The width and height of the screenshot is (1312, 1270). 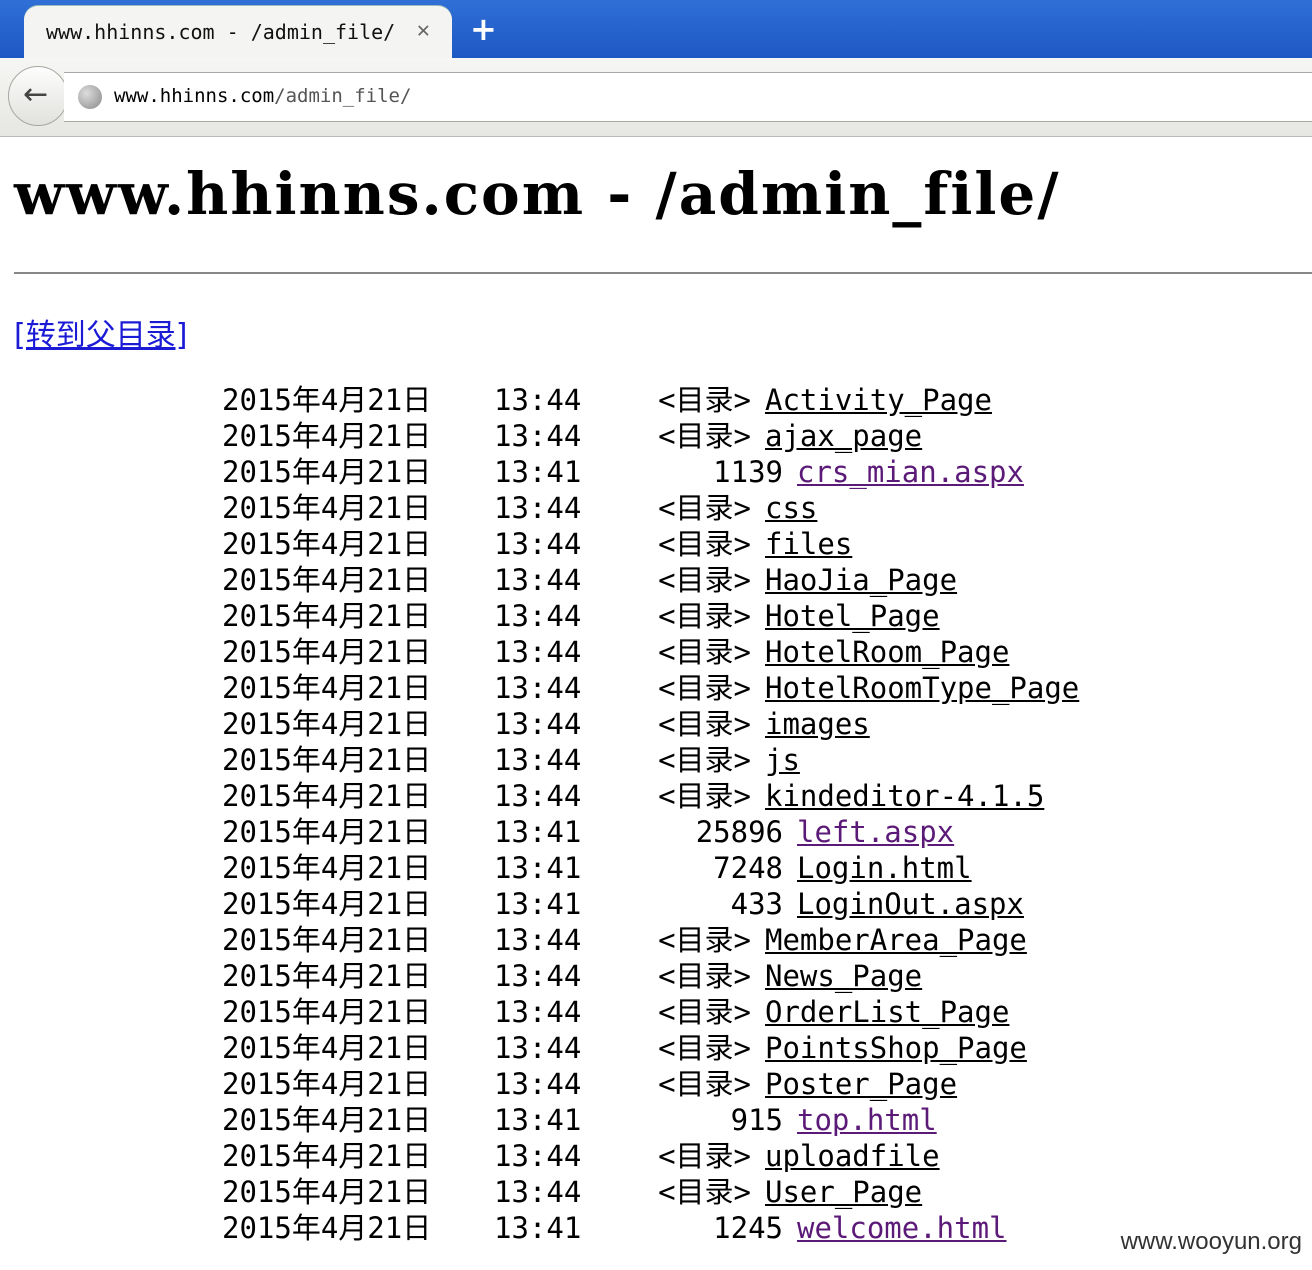 I want to click on listing-row: 2015年4月21日 13:44 <目录> HaoJia_Page, so click(x=550, y=580).